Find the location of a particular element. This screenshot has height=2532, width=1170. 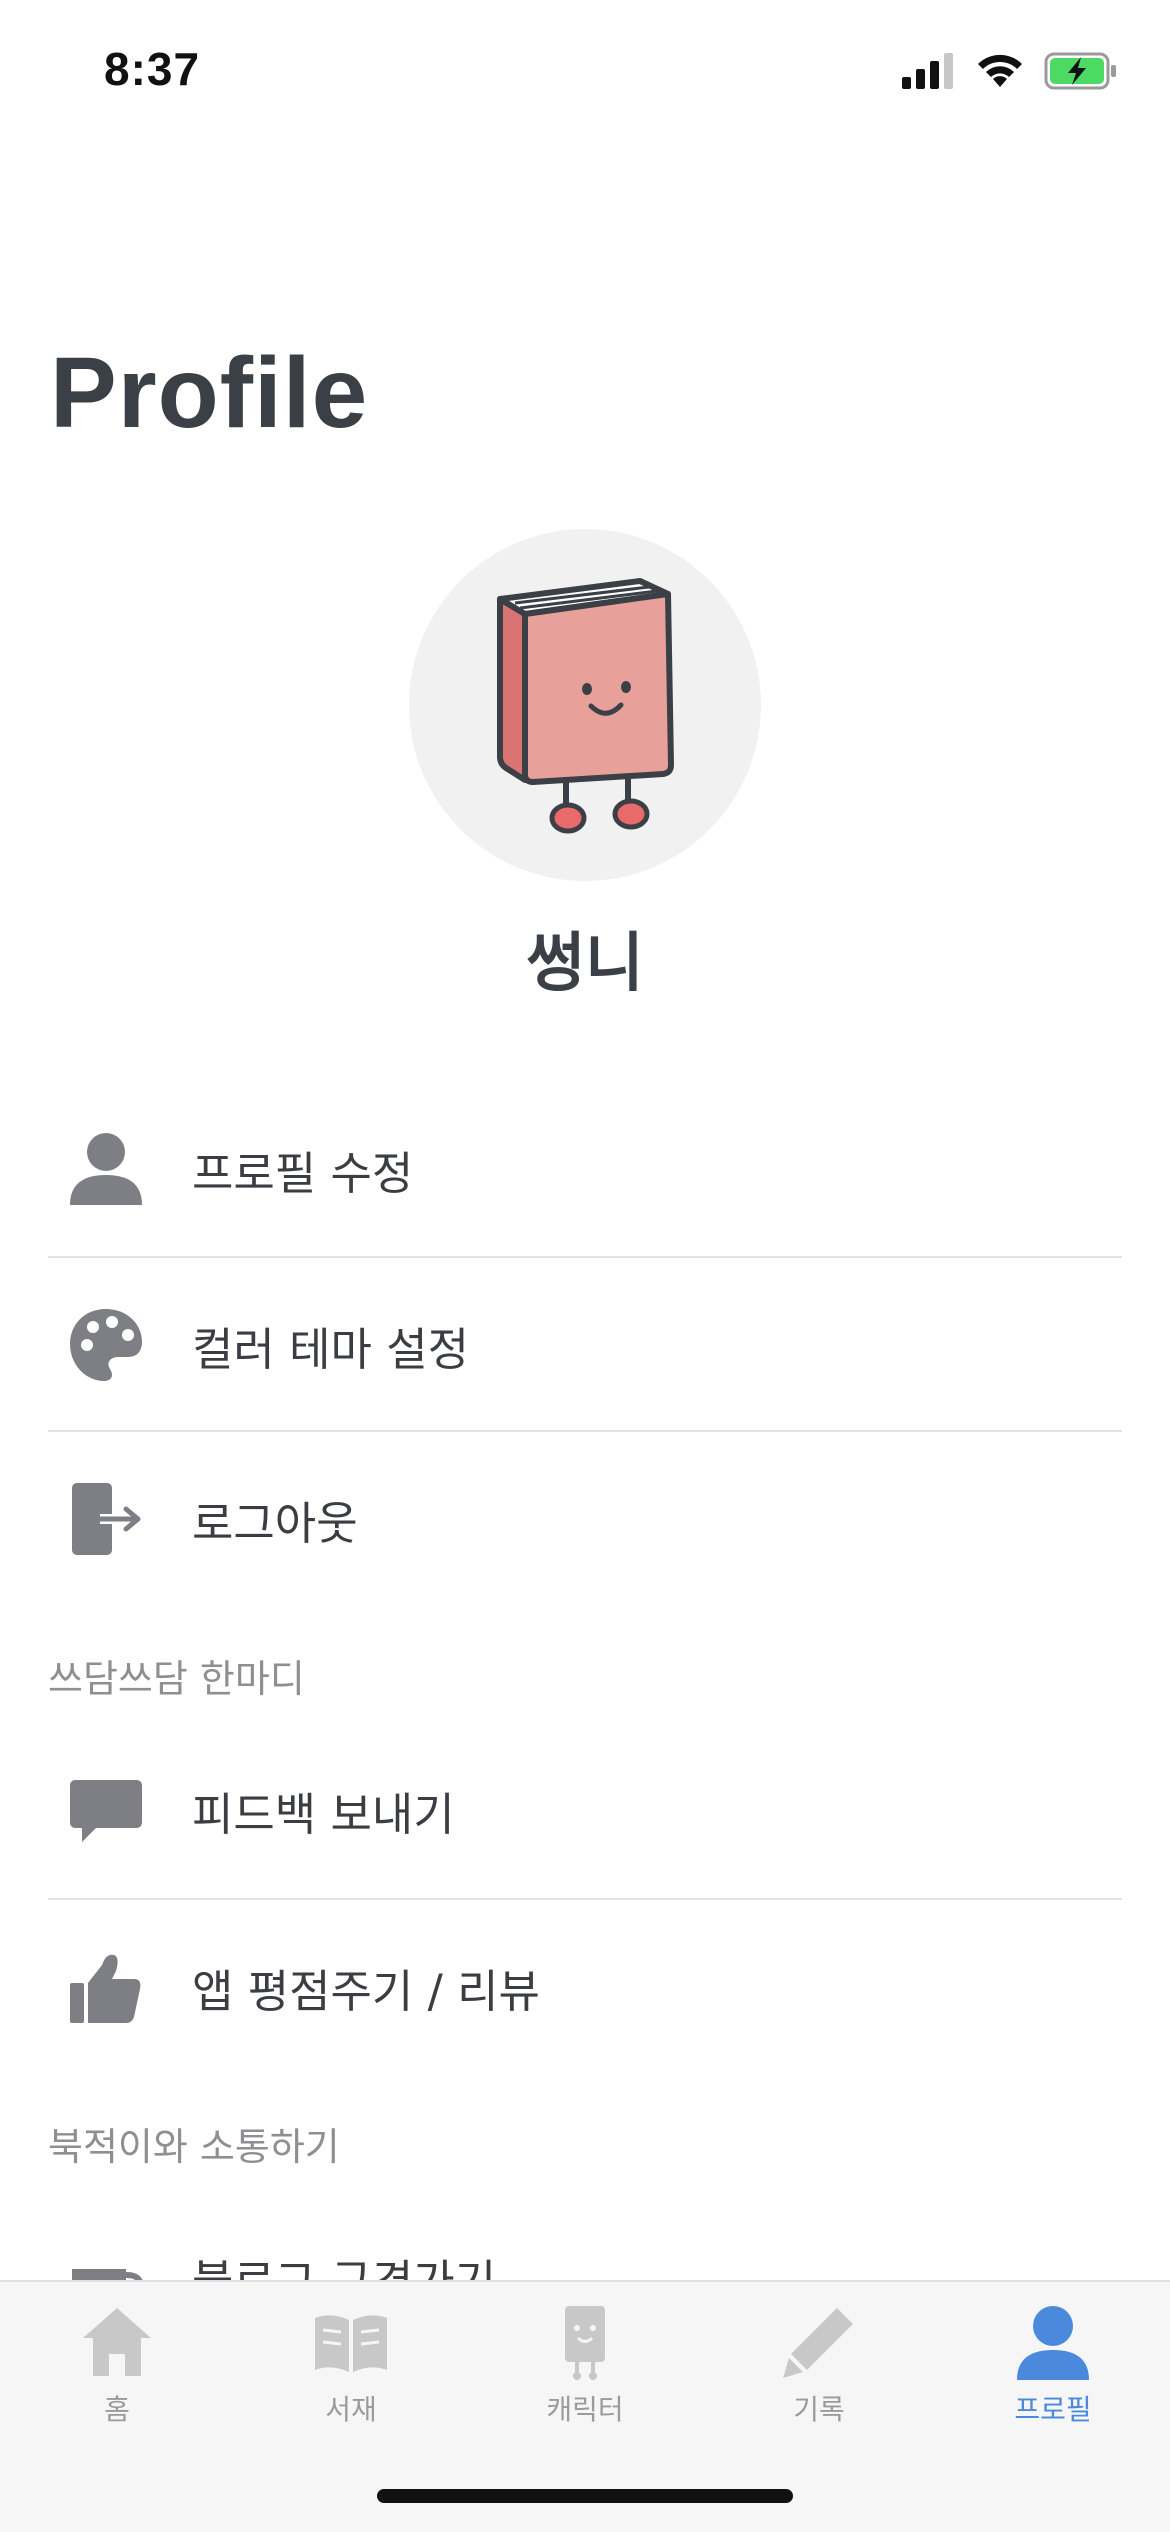

rate-app-item: 앱 평점주기 / 리뷰 is located at coordinates (585, 1987).